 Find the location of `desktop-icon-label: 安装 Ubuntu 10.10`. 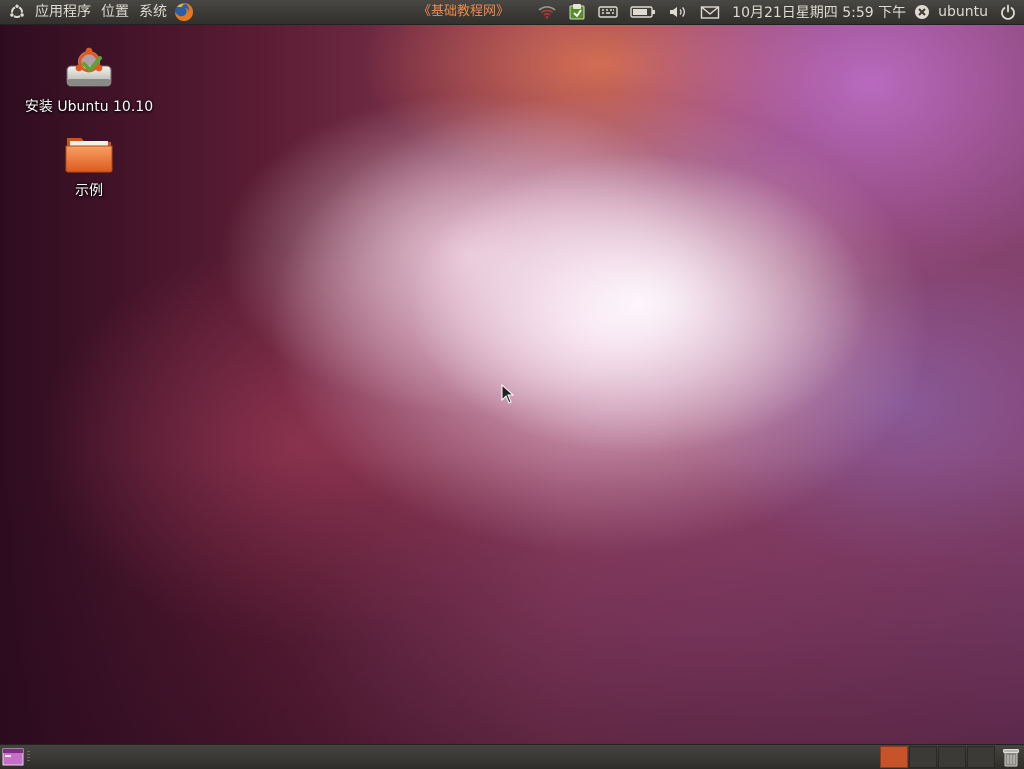

desktop-icon-label: 安装 Ubuntu 10.10 is located at coordinates (89, 107).